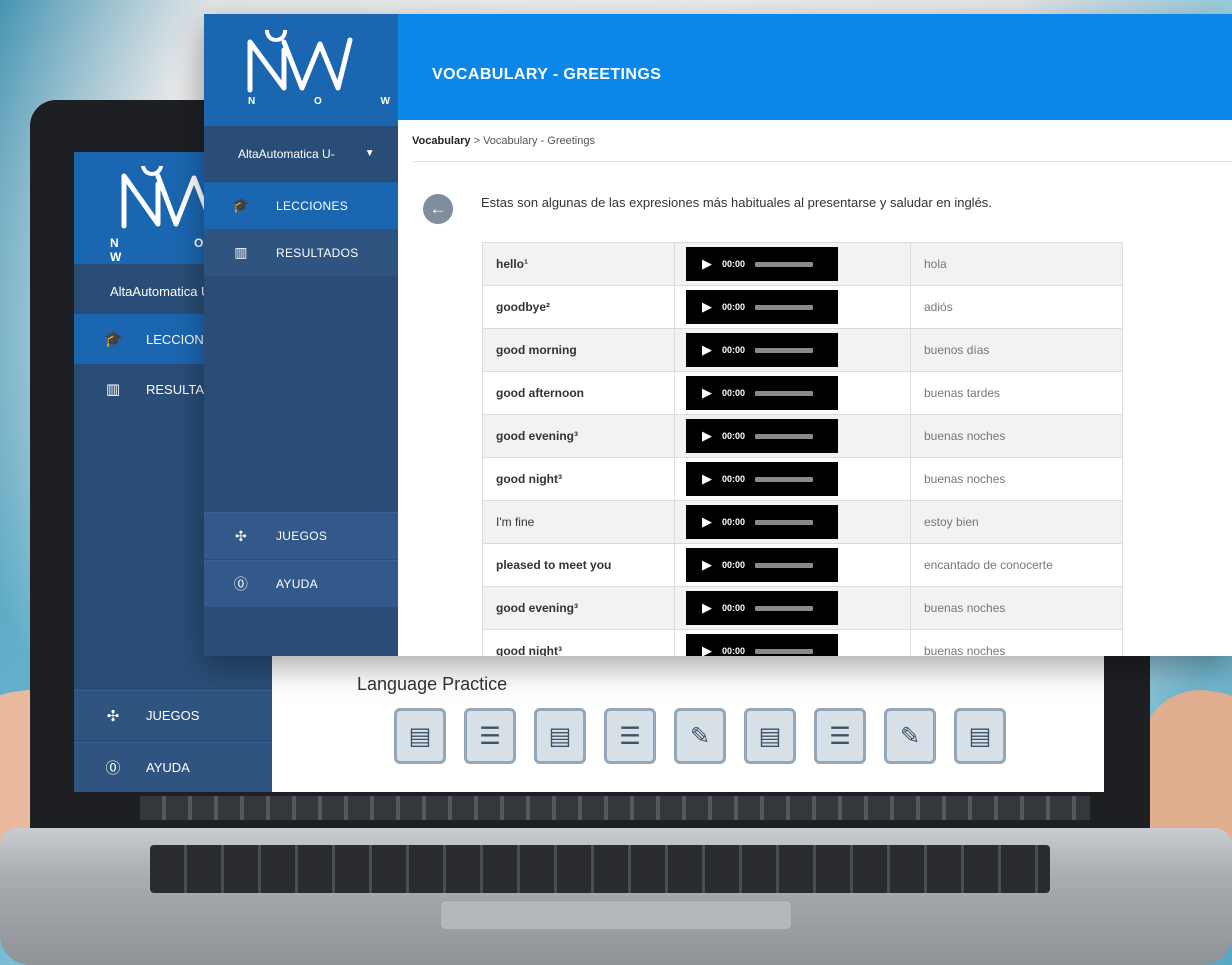  Describe the element at coordinates (1016, 565) in the screenshot. I see `vocab-translation: encantado de conocerte` at that location.